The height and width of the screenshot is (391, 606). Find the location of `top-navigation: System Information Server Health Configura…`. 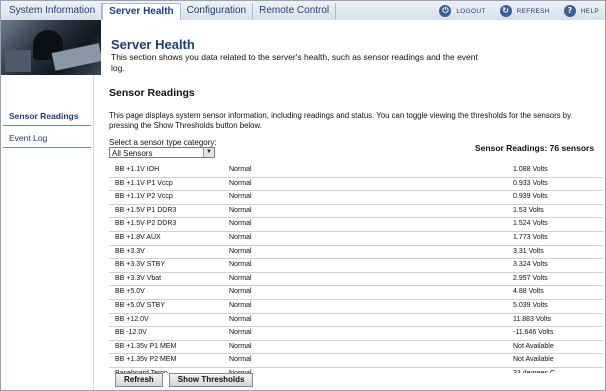

top-navigation: System Information Server Health Configura… is located at coordinates (303, 11).